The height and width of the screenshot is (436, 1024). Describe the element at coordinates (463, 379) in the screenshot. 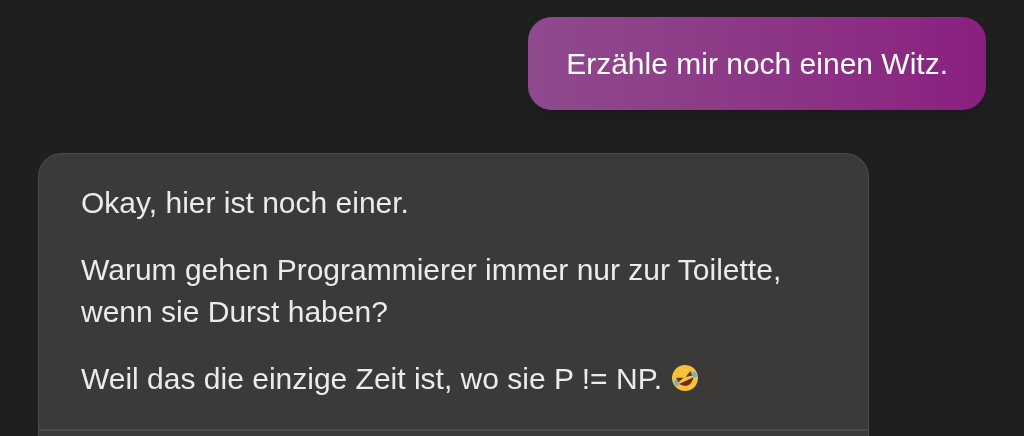

I see `message-paragraph: Weil das die einzige Zeit ist, wo sie P != NP.` at that location.